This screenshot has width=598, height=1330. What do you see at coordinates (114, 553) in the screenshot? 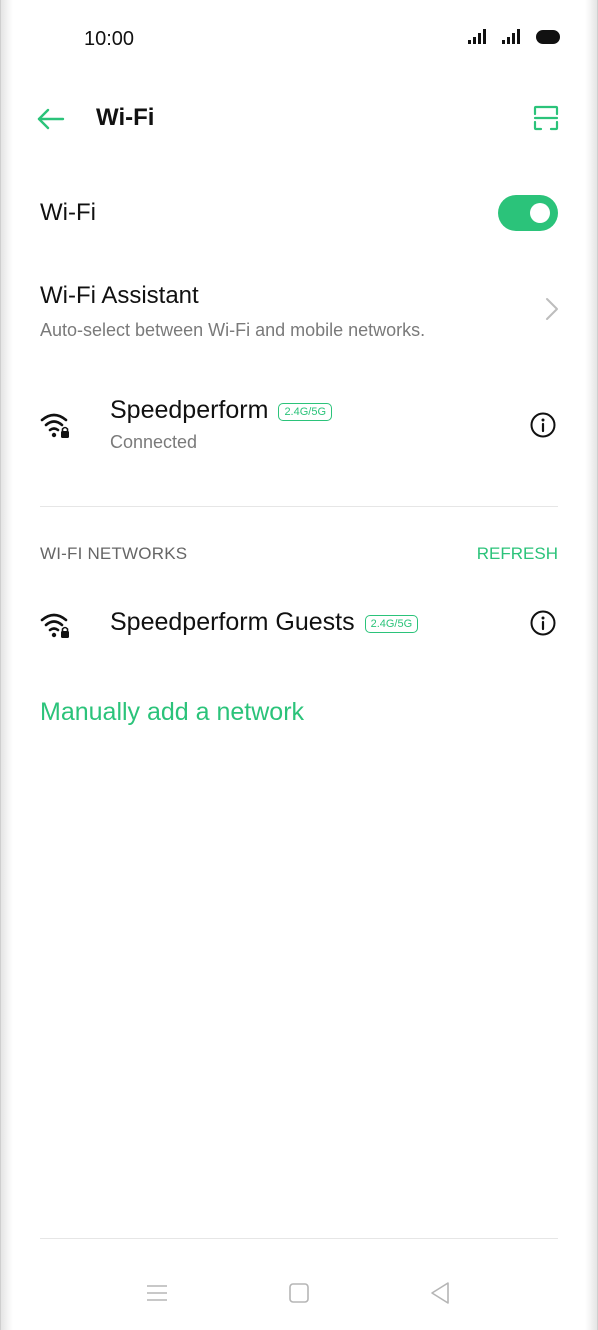
I see `wifi-networks-header: WI-FI NETWORKS` at bounding box center [114, 553].